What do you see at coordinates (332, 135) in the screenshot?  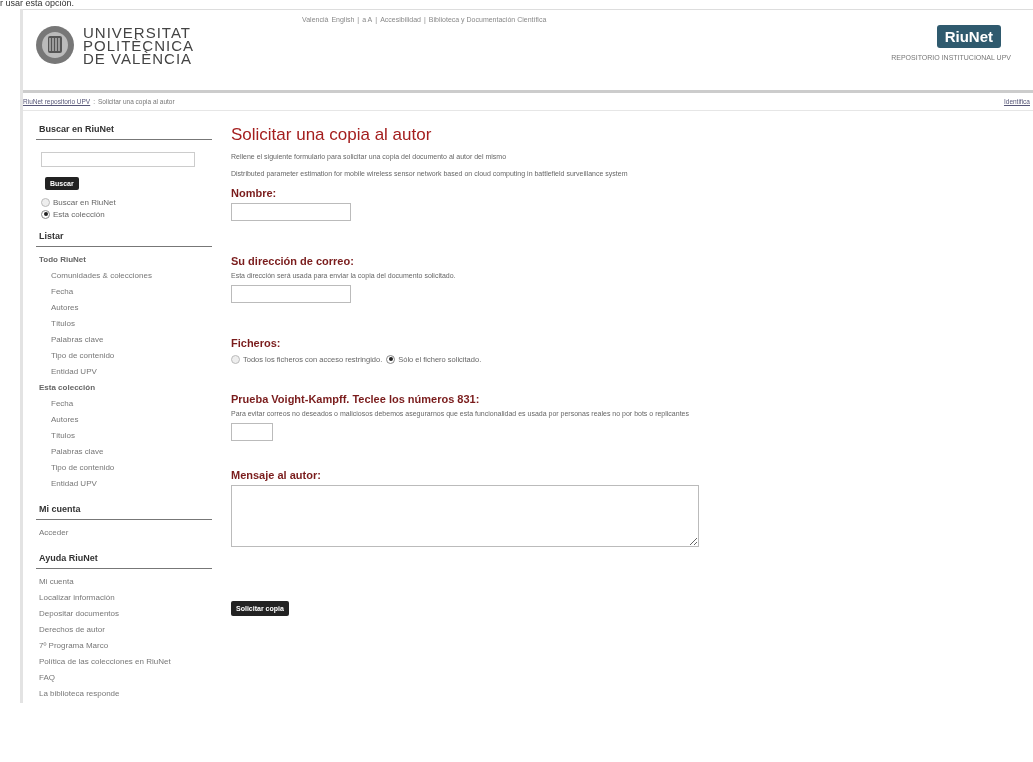 I see `page-title: Solicitar una copia al autor` at bounding box center [332, 135].